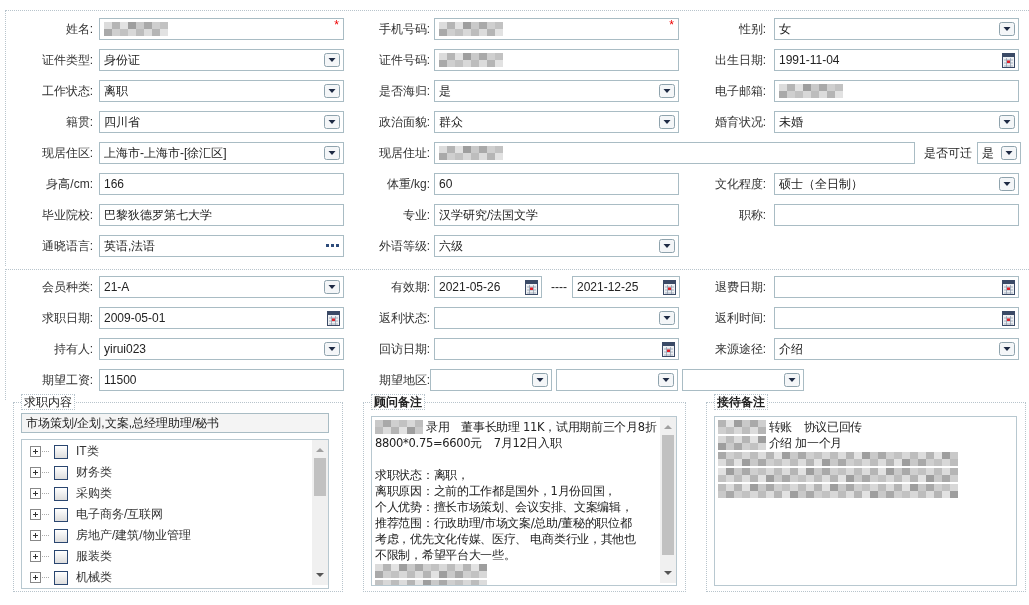 Image resolution: width=1029 pixels, height=605 pixels. I want to click on text-field: 市场策划/企划,文案,总经理助理/秘书, so click(175, 423).